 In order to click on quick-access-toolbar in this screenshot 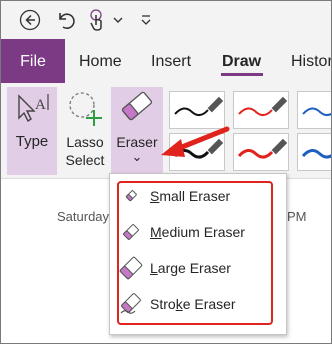, I will do `click(166, 20)`.